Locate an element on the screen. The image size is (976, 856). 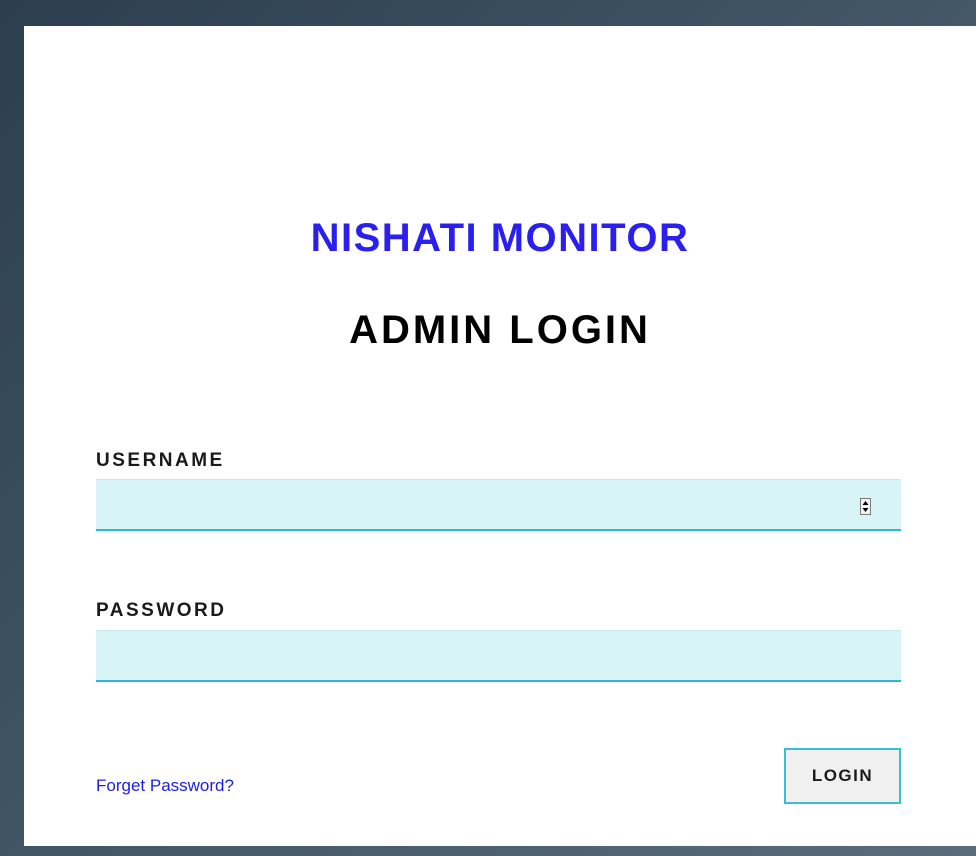
password-label: PASSWORD is located at coordinates (161, 610).